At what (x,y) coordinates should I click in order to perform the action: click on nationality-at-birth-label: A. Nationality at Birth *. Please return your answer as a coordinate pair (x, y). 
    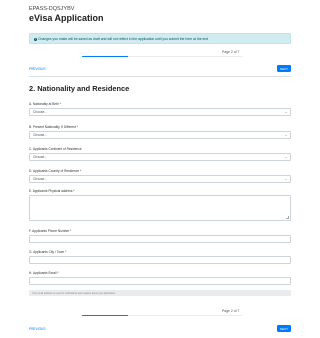
    Looking at the image, I should click on (45, 104).